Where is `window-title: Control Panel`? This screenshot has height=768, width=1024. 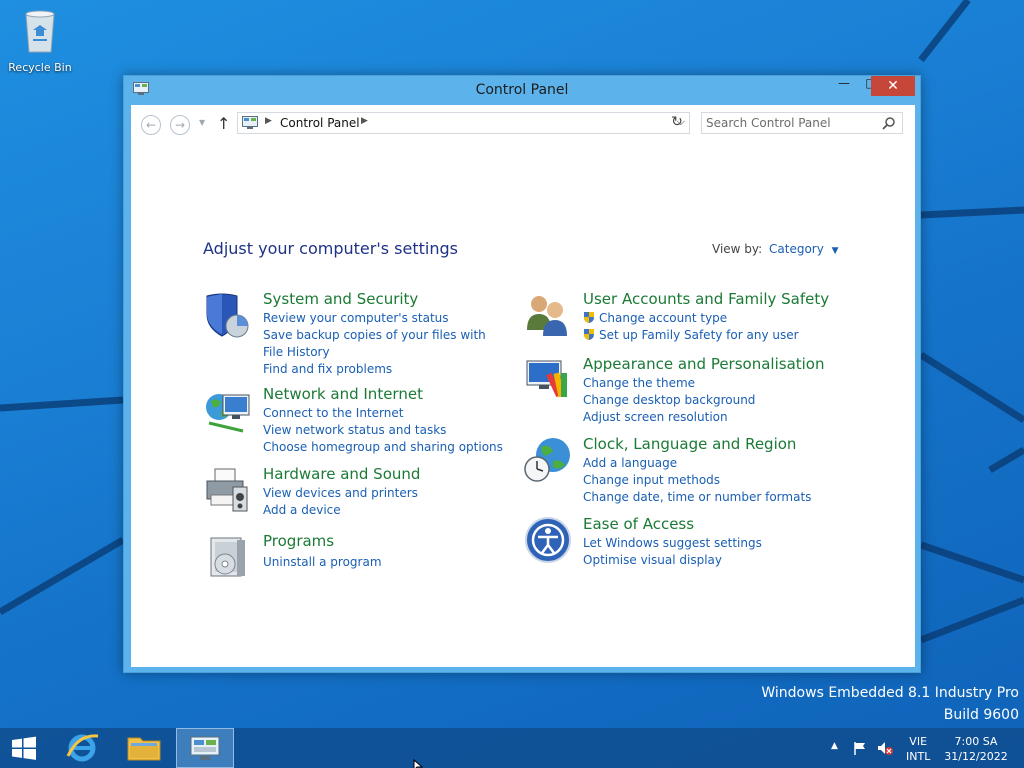
window-title: Control Panel is located at coordinates (522, 90).